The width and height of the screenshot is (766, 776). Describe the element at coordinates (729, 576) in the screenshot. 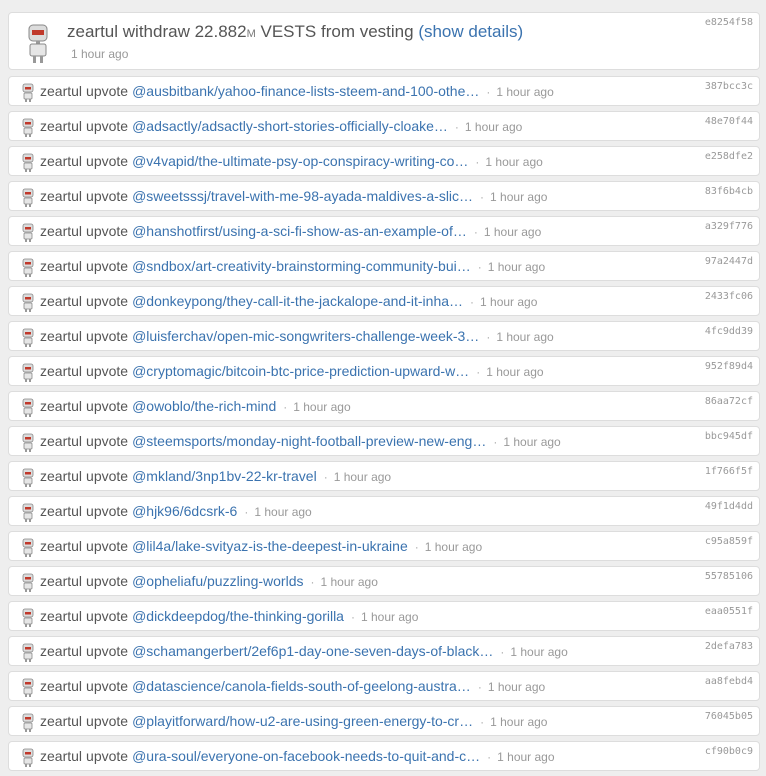

I see `transaction-hash: 55785106` at that location.